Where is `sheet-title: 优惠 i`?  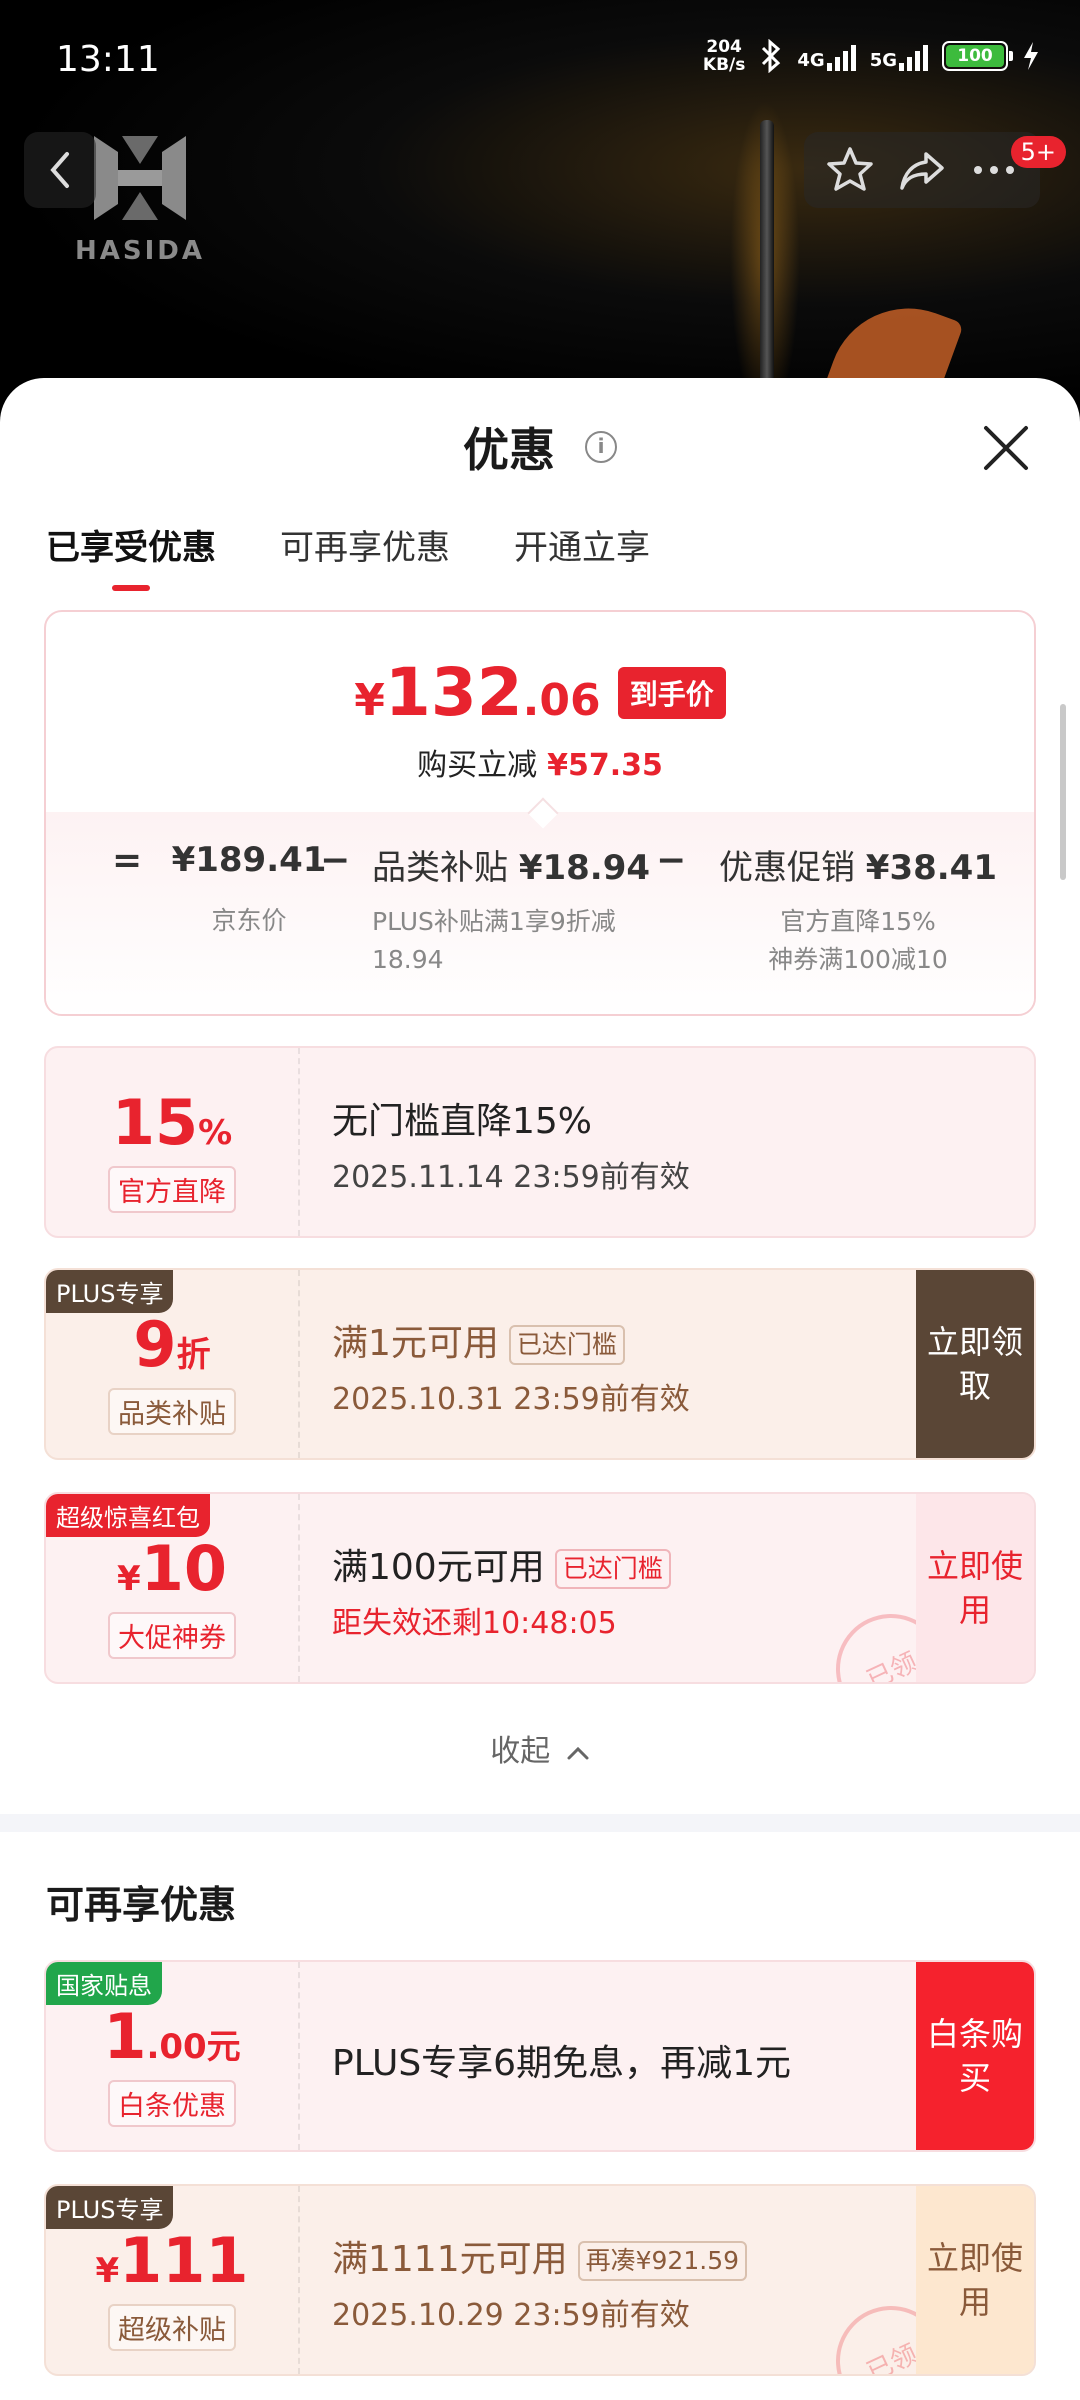 sheet-title: 优惠 i is located at coordinates (540, 447).